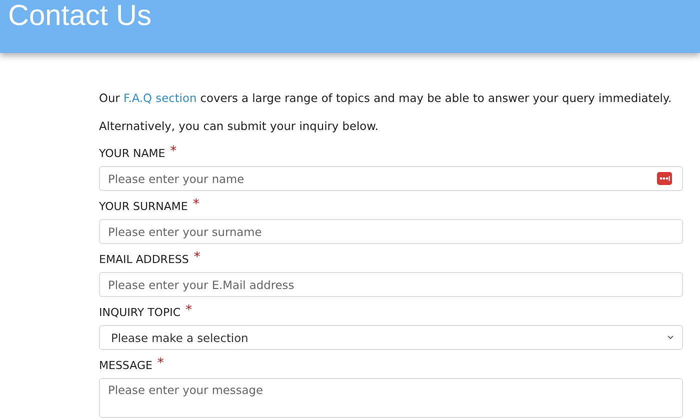  What do you see at coordinates (391, 231) in the screenshot?
I see `input-field: Please enter your surname` at bounding box center [391, 231].